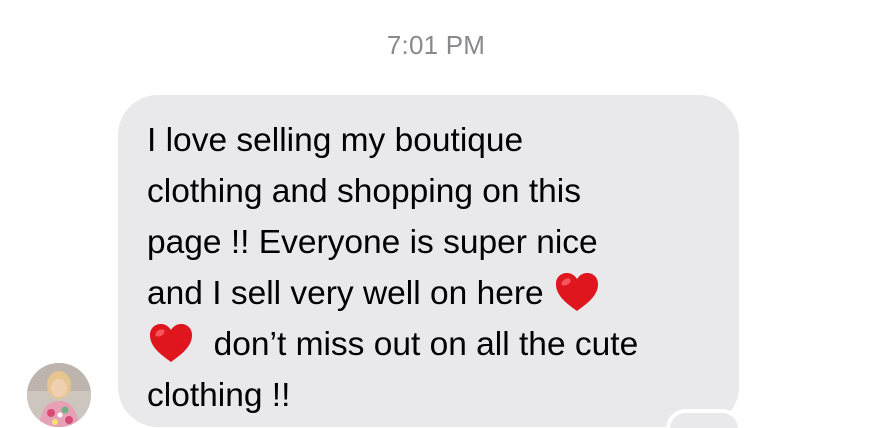 The image size is (872, 428). I want to click on message-text-line: and I sell very well on here, so click(429, 293).